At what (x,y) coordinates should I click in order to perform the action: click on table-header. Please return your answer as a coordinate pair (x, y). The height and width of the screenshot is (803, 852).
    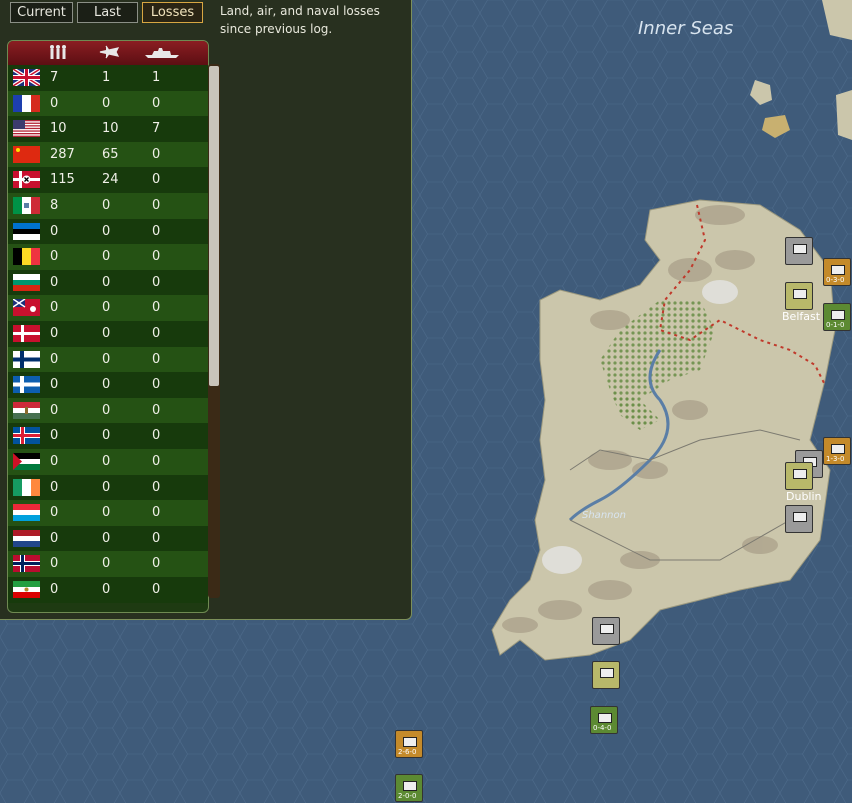
    Looking at the image, I should click on (108, 53).